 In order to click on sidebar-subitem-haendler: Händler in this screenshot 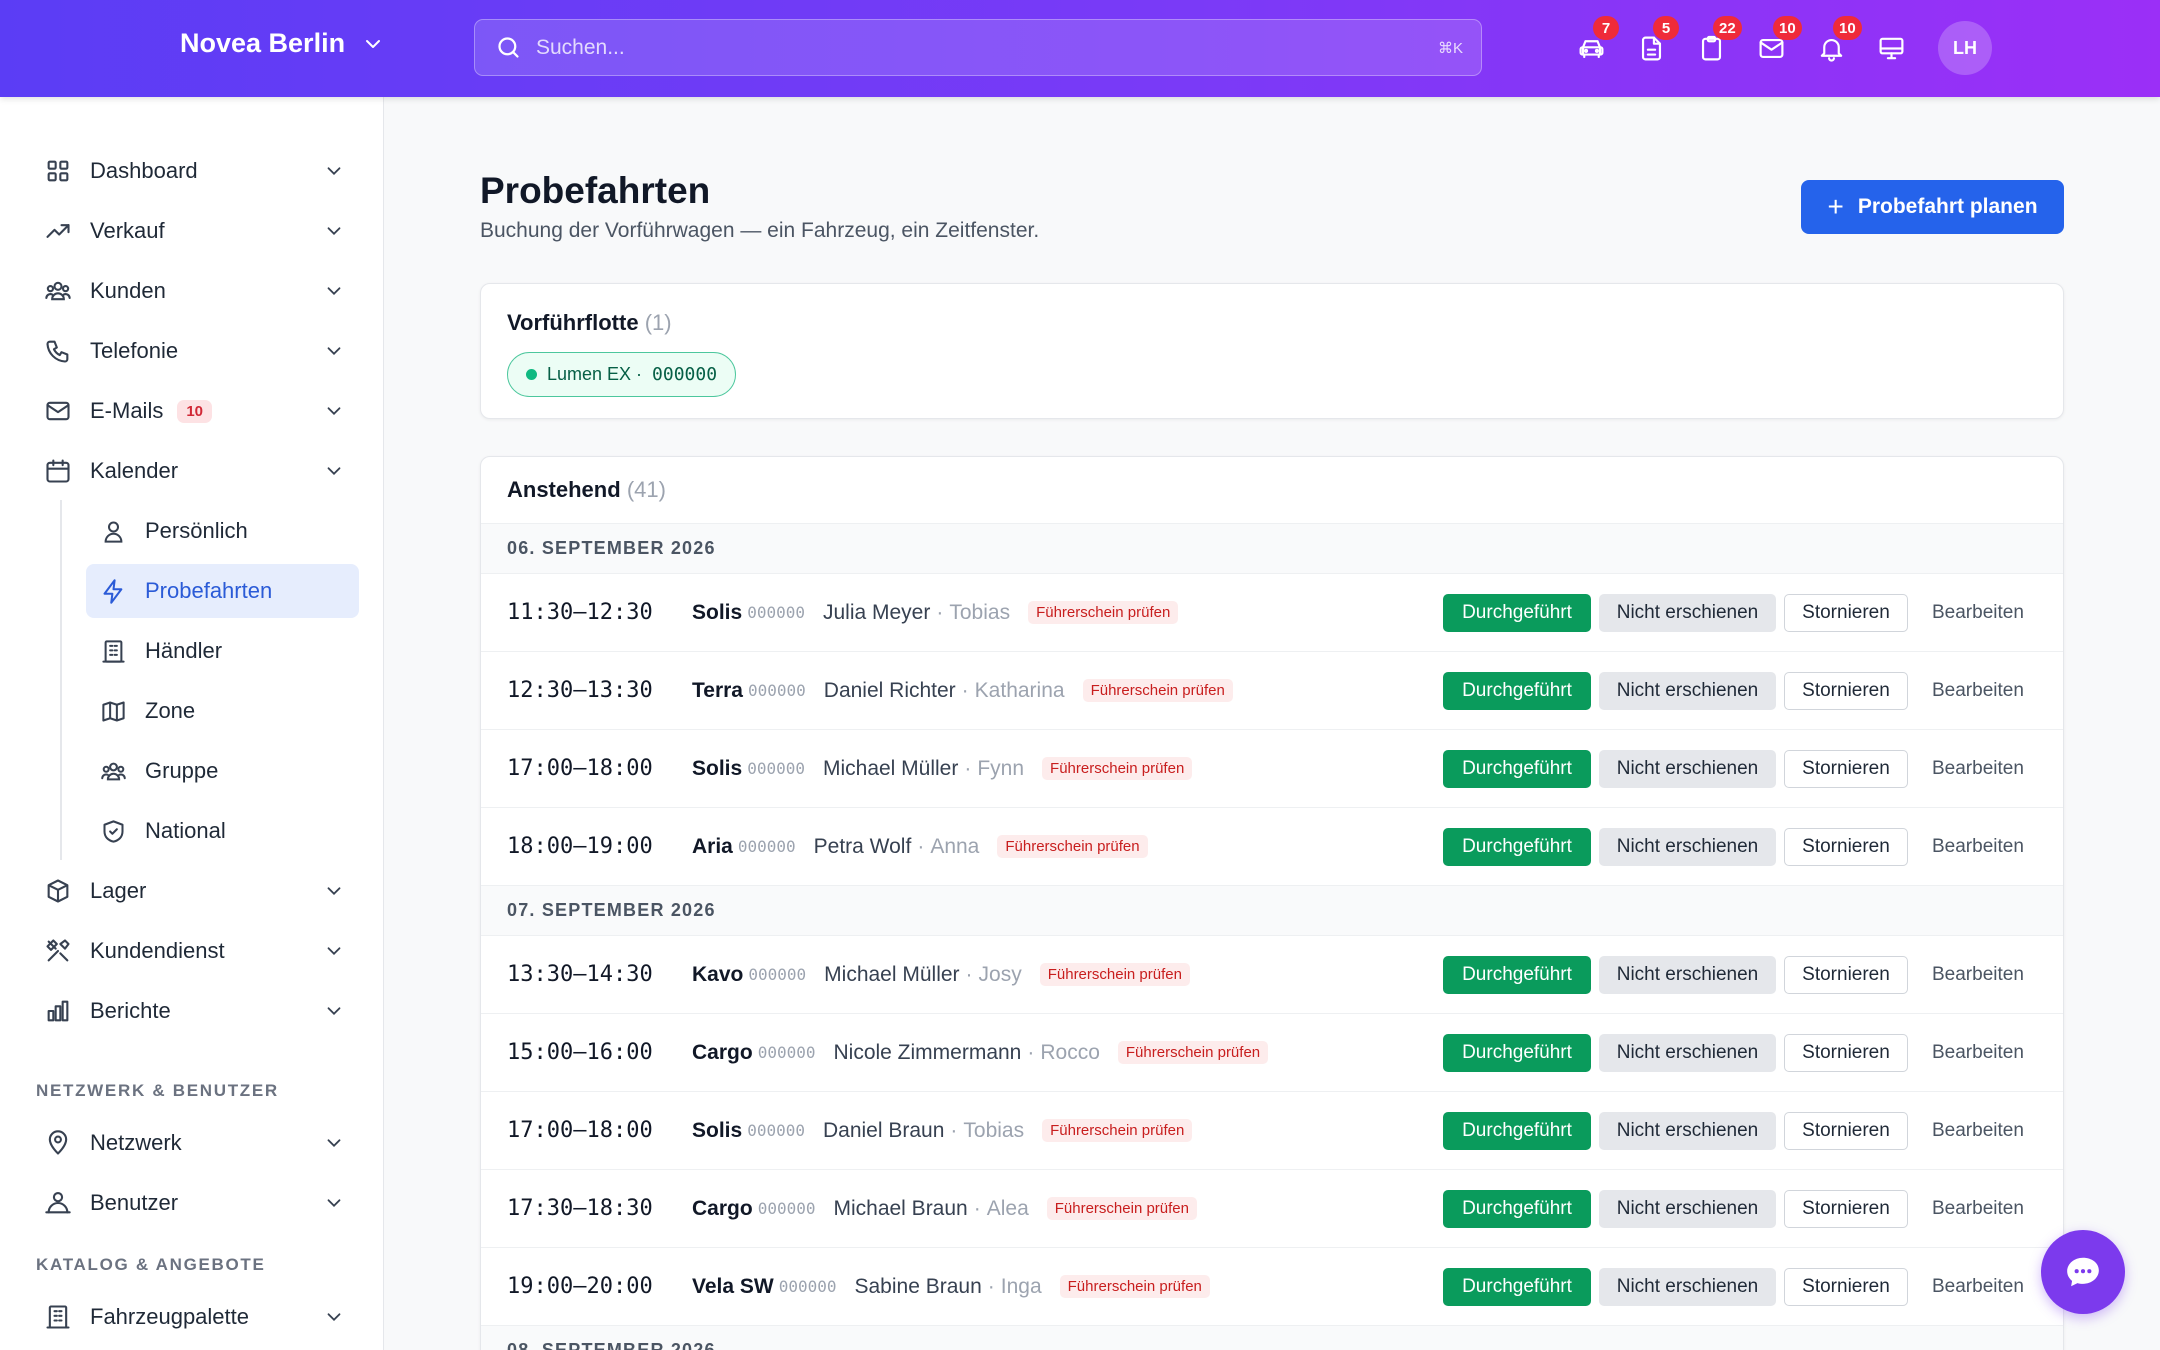, I will do `click(222, 651)`.